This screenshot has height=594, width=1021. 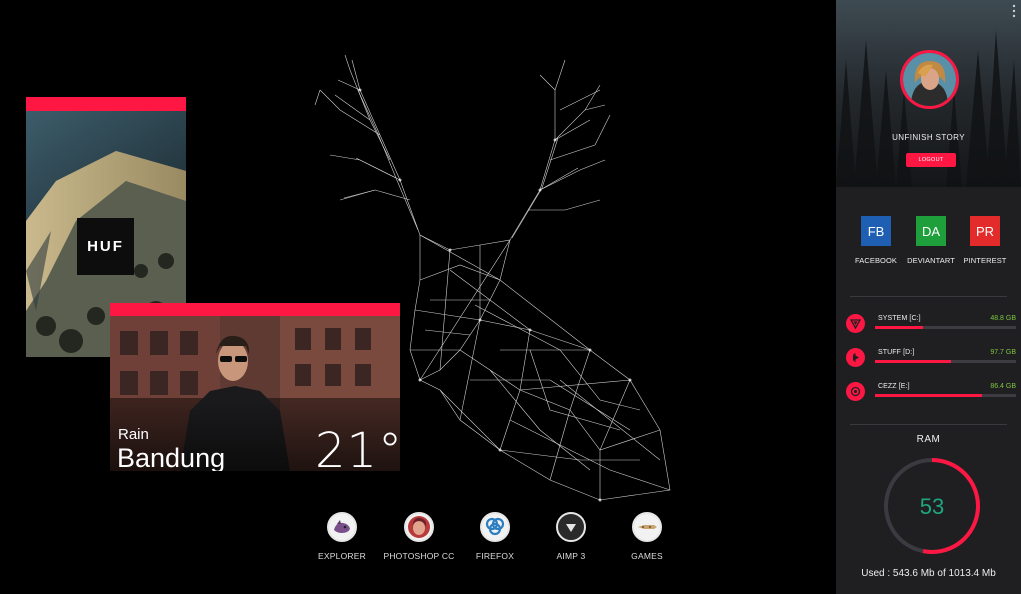 I want to click on facebook-shortcut: FB FACEBOOK, so click(x=876, y=240).